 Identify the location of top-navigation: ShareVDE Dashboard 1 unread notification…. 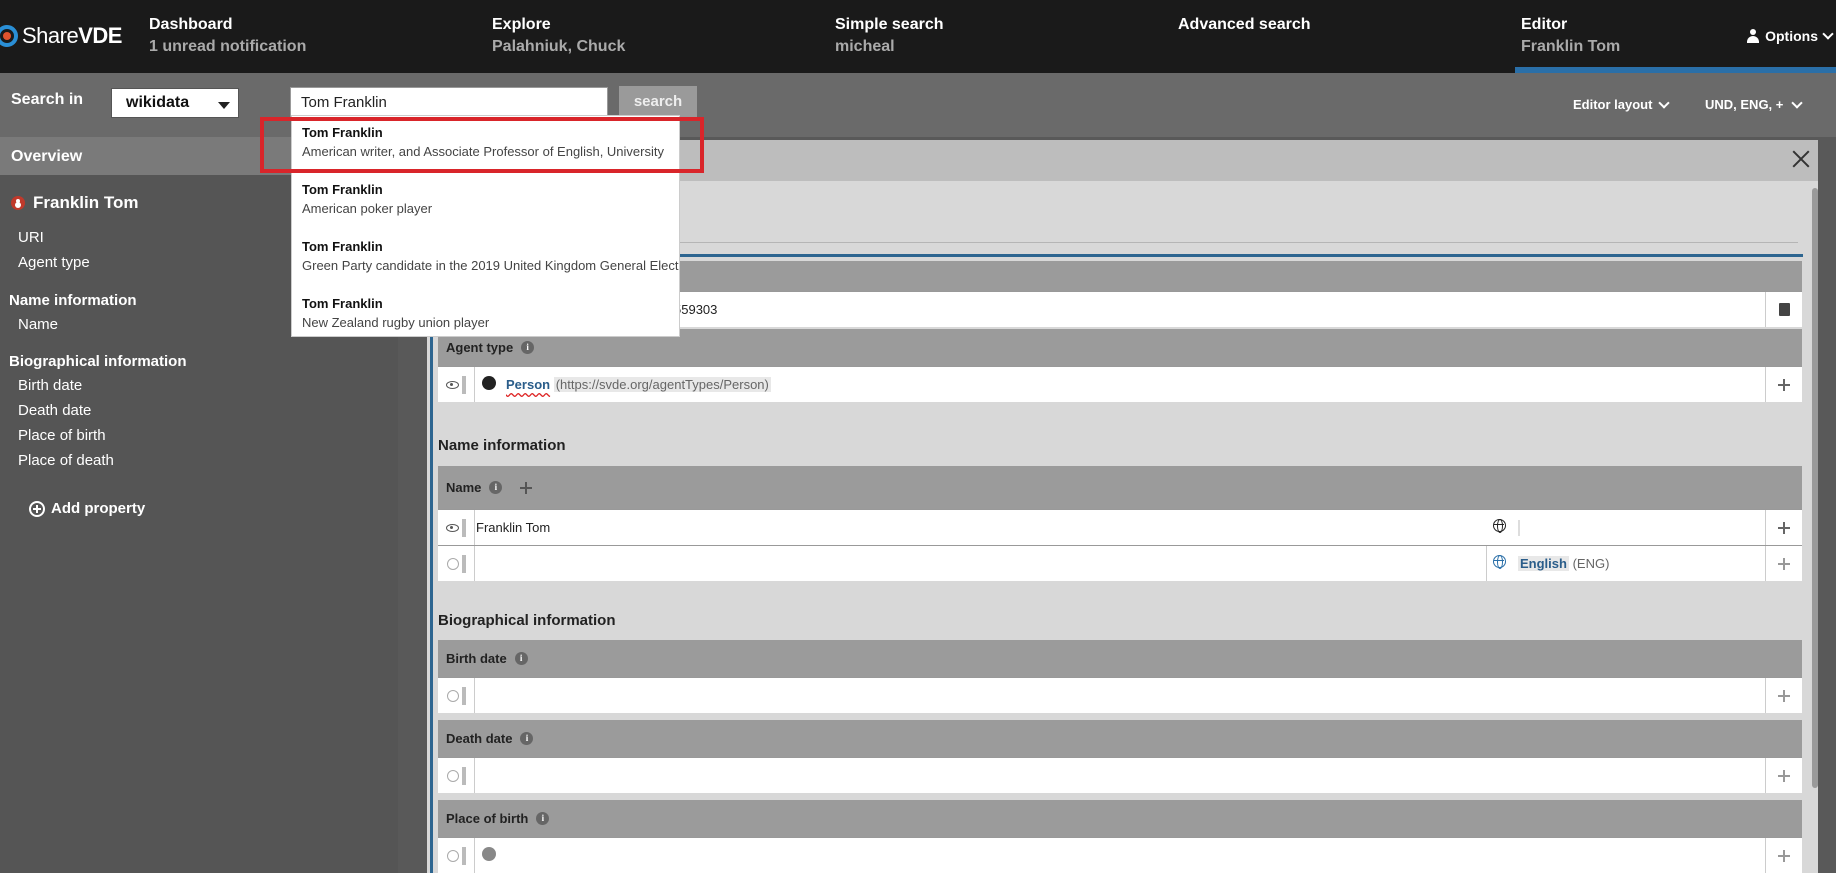
(918, 36).